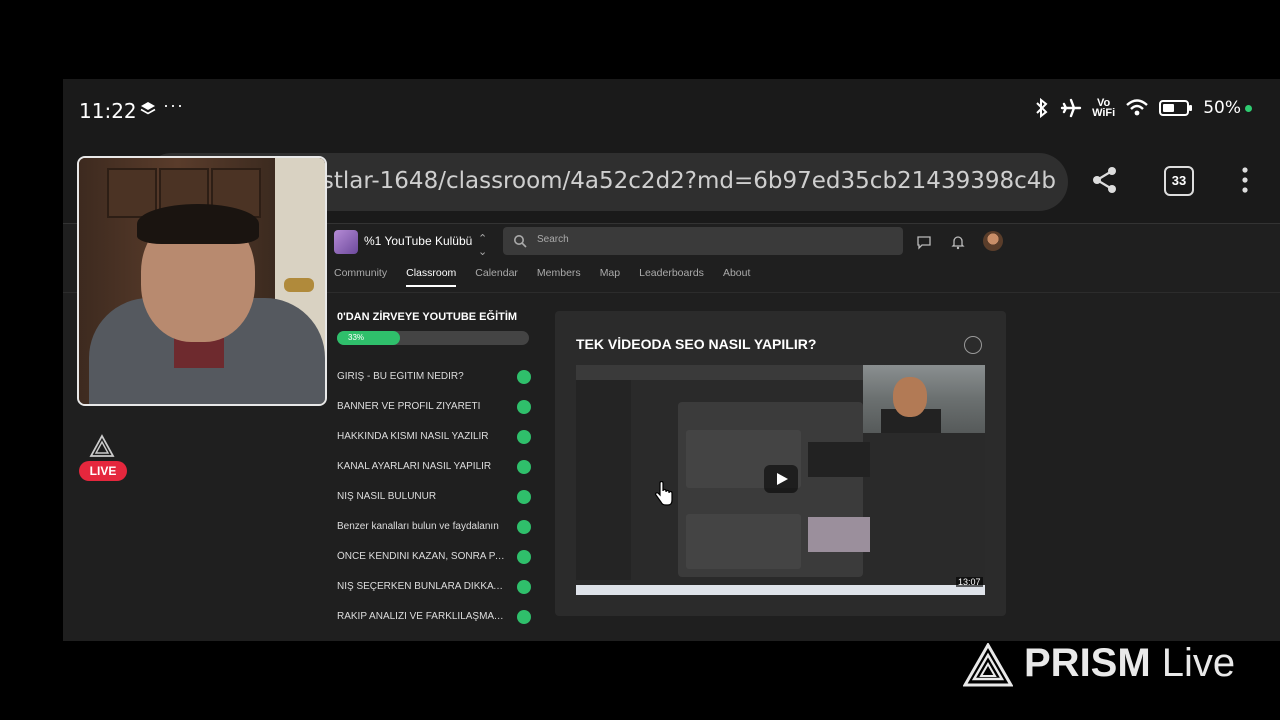 This screenshot has width=1280, height=720. What do you see at coordinates (360, 277) in the screenshot?
I see `tab-community: Community` at bounding box center [360, 277].